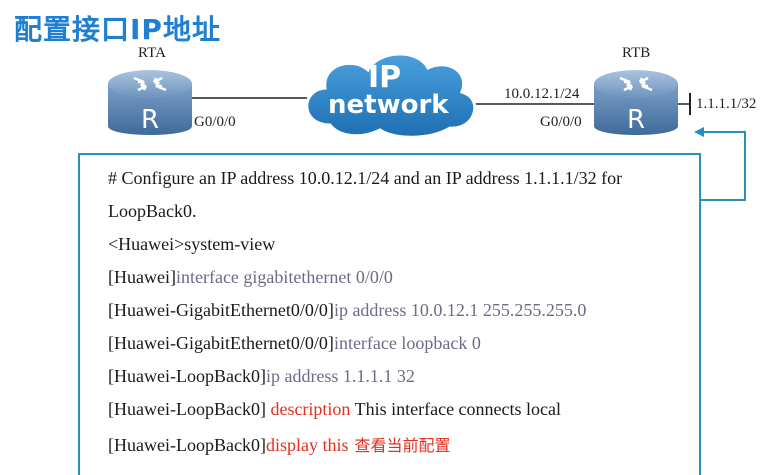 This screenshot has height=475, width=774. What do you see at coordinates (388, 105) in the screenshot?
I see `cloud-label-network: network` at bounding box center [388, 105].